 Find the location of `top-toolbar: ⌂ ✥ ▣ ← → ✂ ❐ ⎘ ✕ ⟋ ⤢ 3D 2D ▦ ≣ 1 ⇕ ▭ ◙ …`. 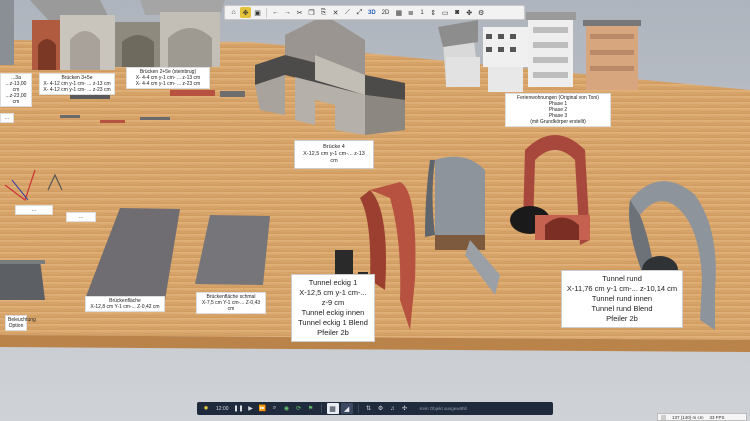

top-toolbar: ⌂ ✥ ▣ ← → ✂ ❐ ⎘ ✕ ⟋ ⤢ 3D 2D ▦ ≣ 1 ⇕ ▭ ◙ … is located at coordinates (374, 12).